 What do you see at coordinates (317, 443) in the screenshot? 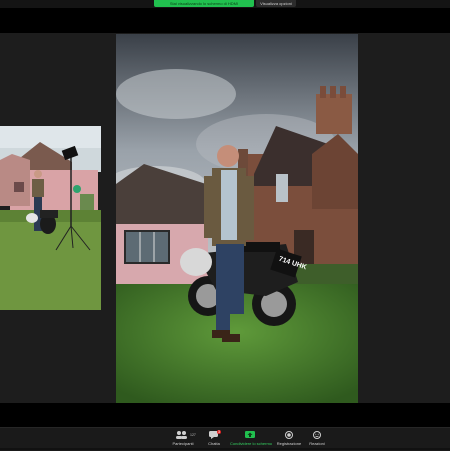
I see `reactions-label: Reazioni` at bounding box center [317, 443].